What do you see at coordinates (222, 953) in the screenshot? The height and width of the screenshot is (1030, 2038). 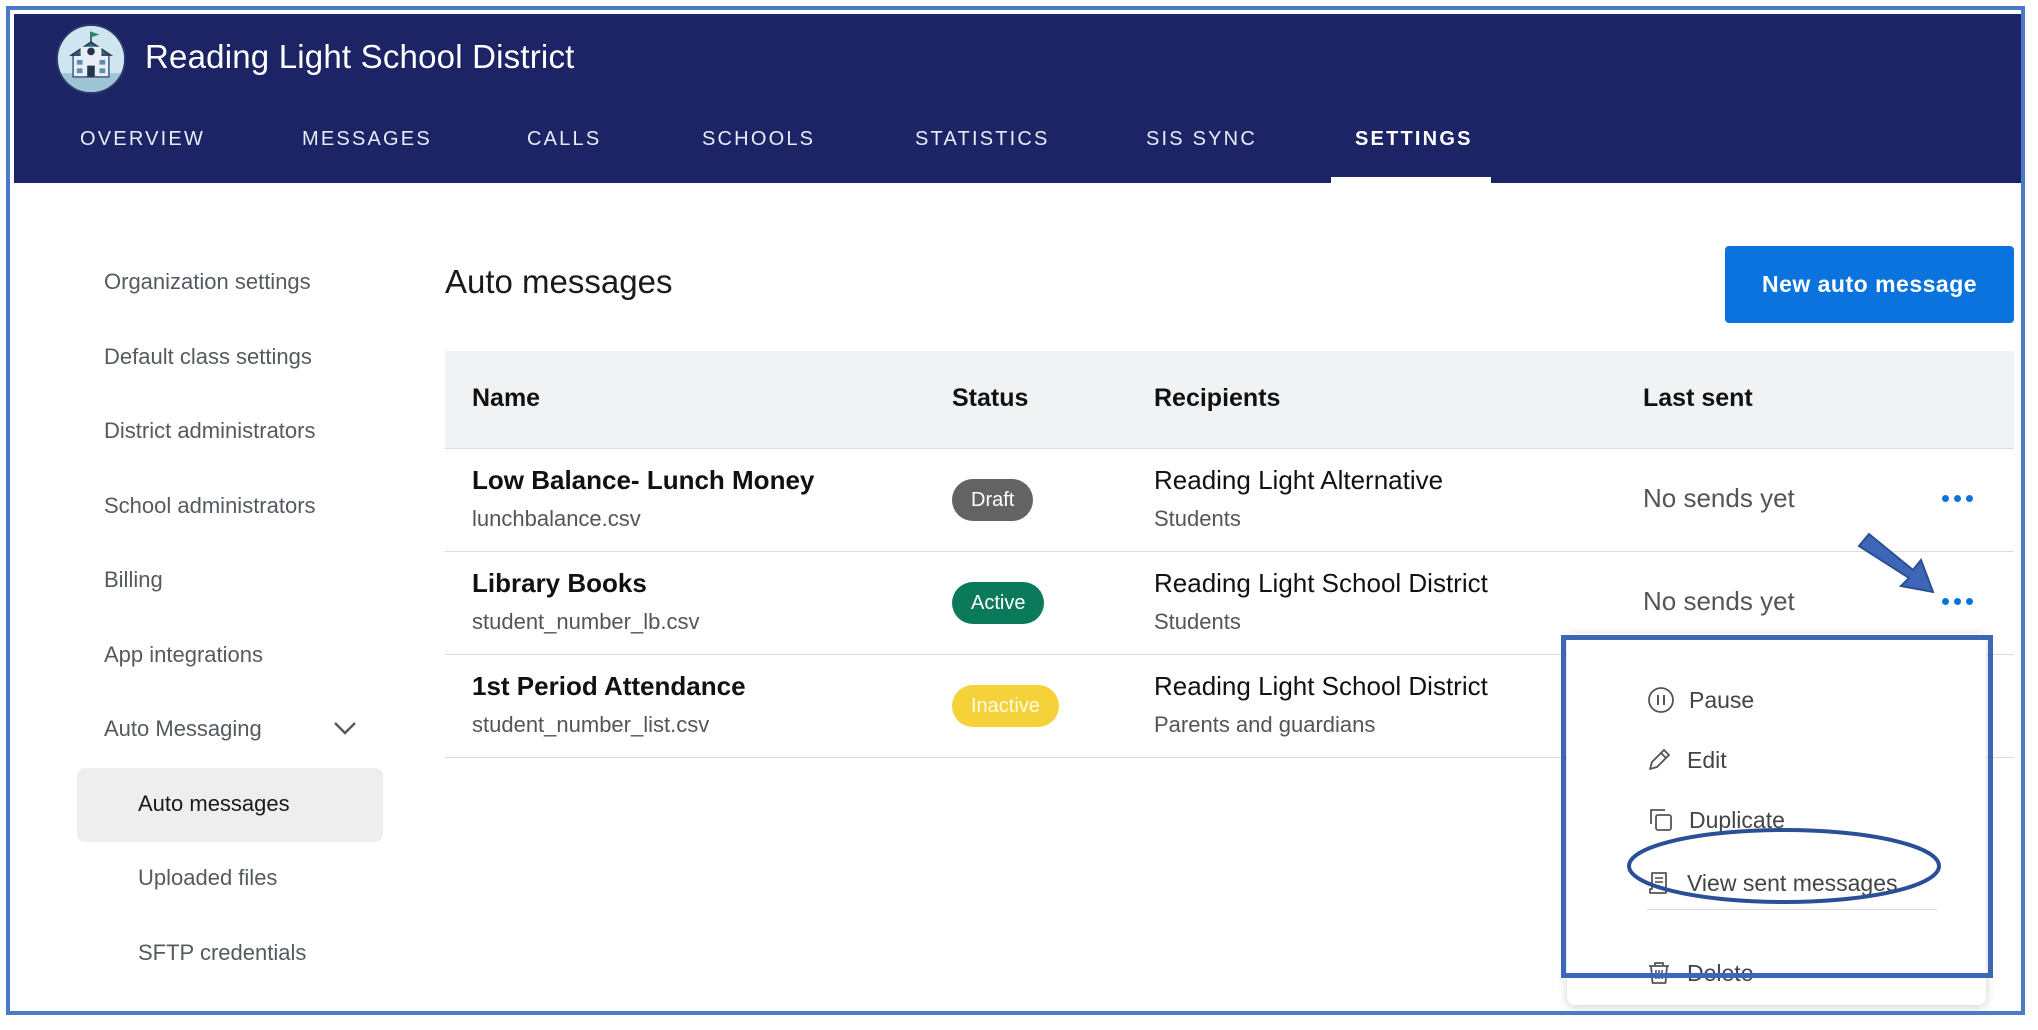 I see `sidebar-subitem-sftp-credentials: SFTP credentials` at bounding box center [222, 953].